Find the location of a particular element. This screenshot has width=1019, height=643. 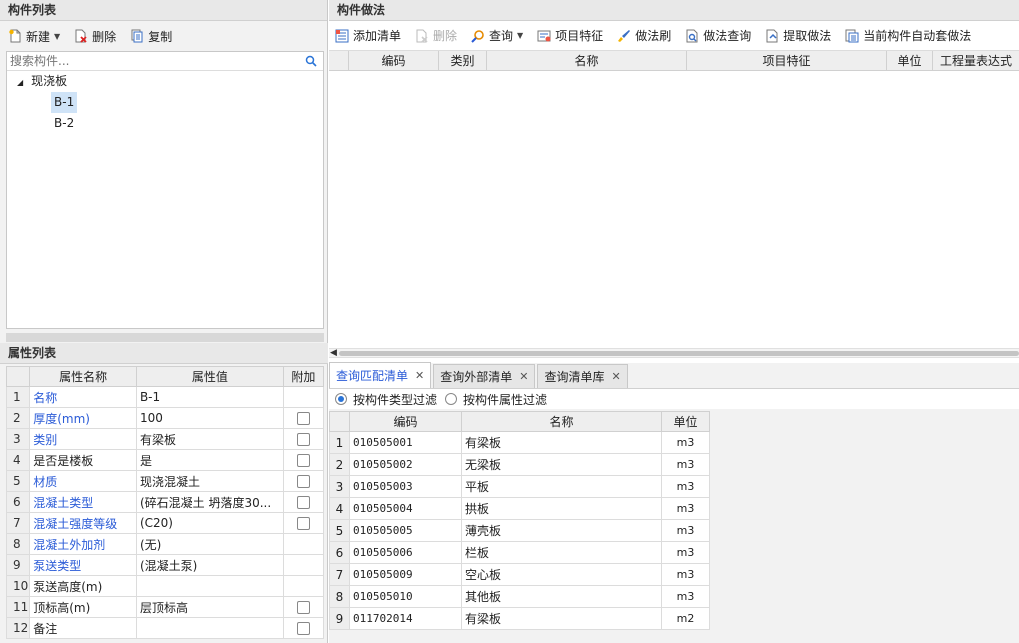

copy-button: 复制 is located at coordinates (151, 36).